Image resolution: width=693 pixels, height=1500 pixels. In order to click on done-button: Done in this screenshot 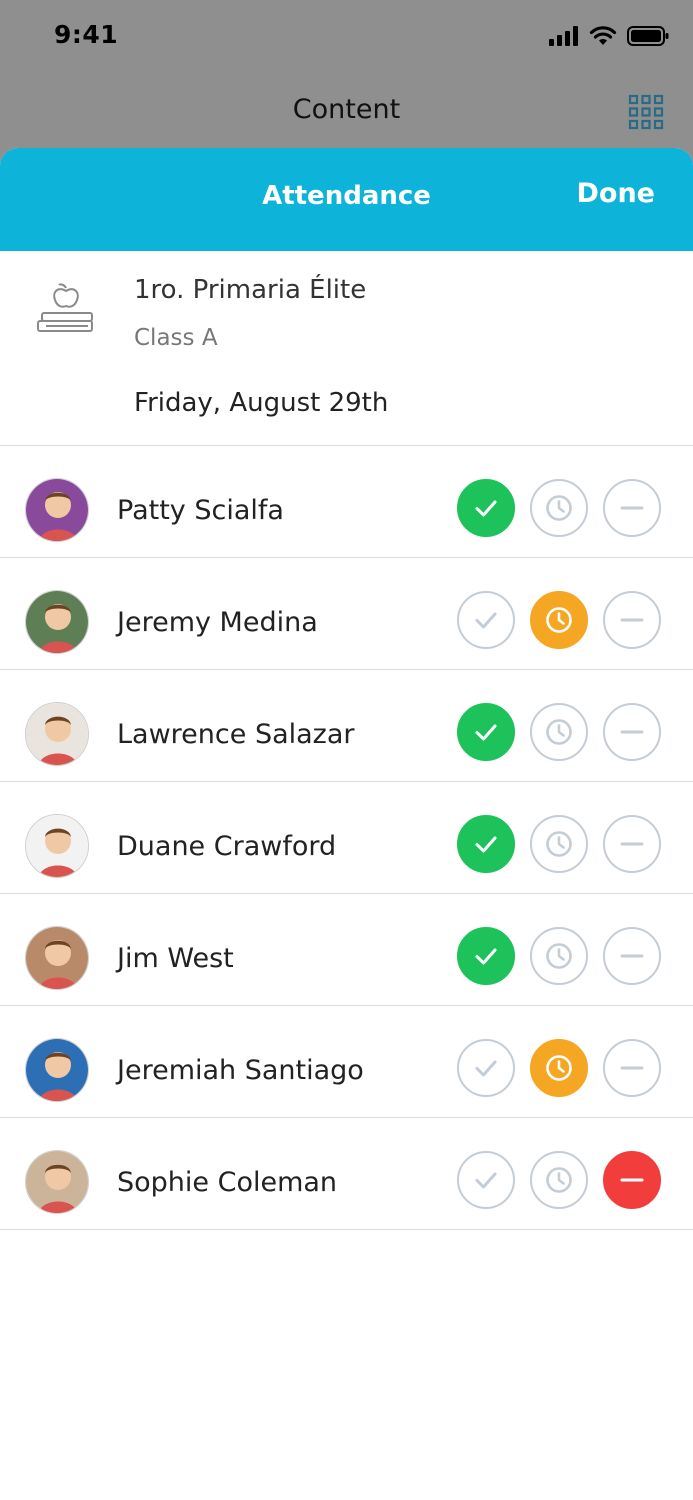, I will do `click(616, 193)`.